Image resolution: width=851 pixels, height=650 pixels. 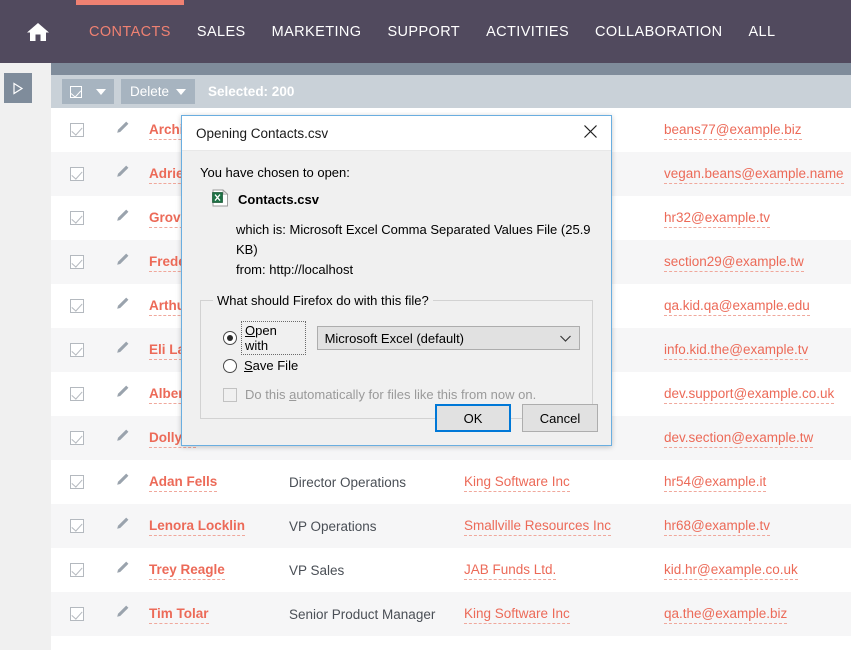 What do you see at coordinates (273, 338) in the screenshot?
I see `open-with-label: Open with` at bounding box center [273, 338].